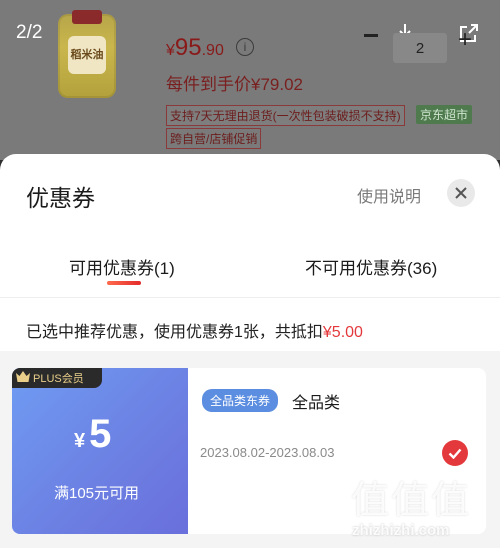 The height and width of the screenshot is (548, 500). Describe the element at coordinates (122, 266) in the screenshot. I see `tab-available-coupons: 可用优惠券(1)` at that location.